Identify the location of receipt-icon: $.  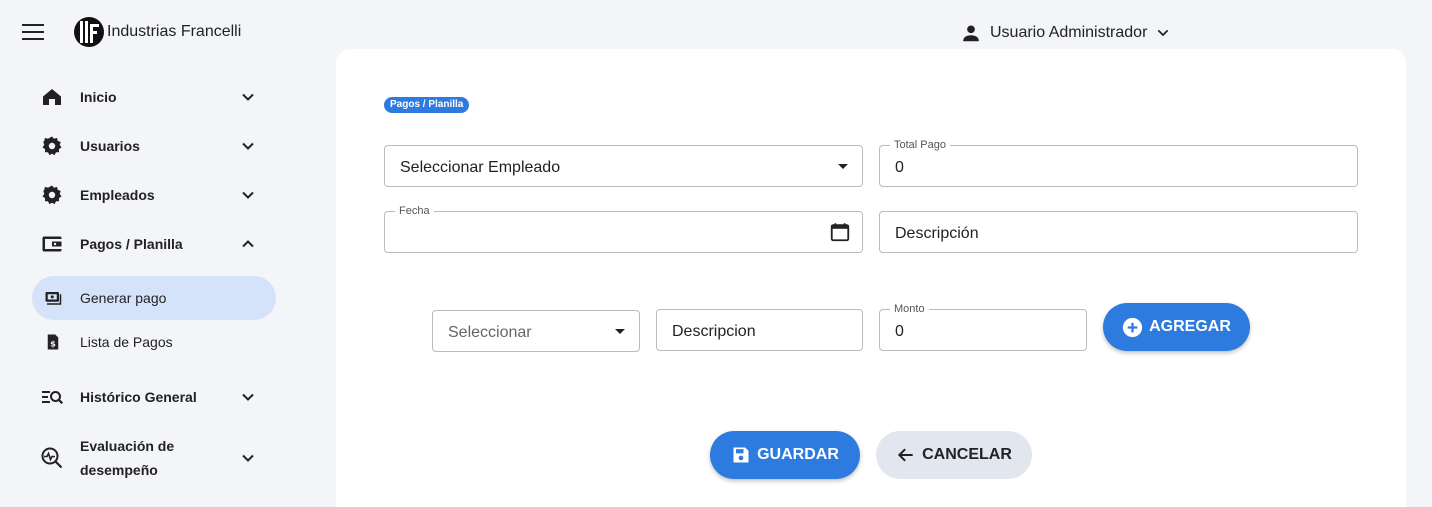
(53, 342).